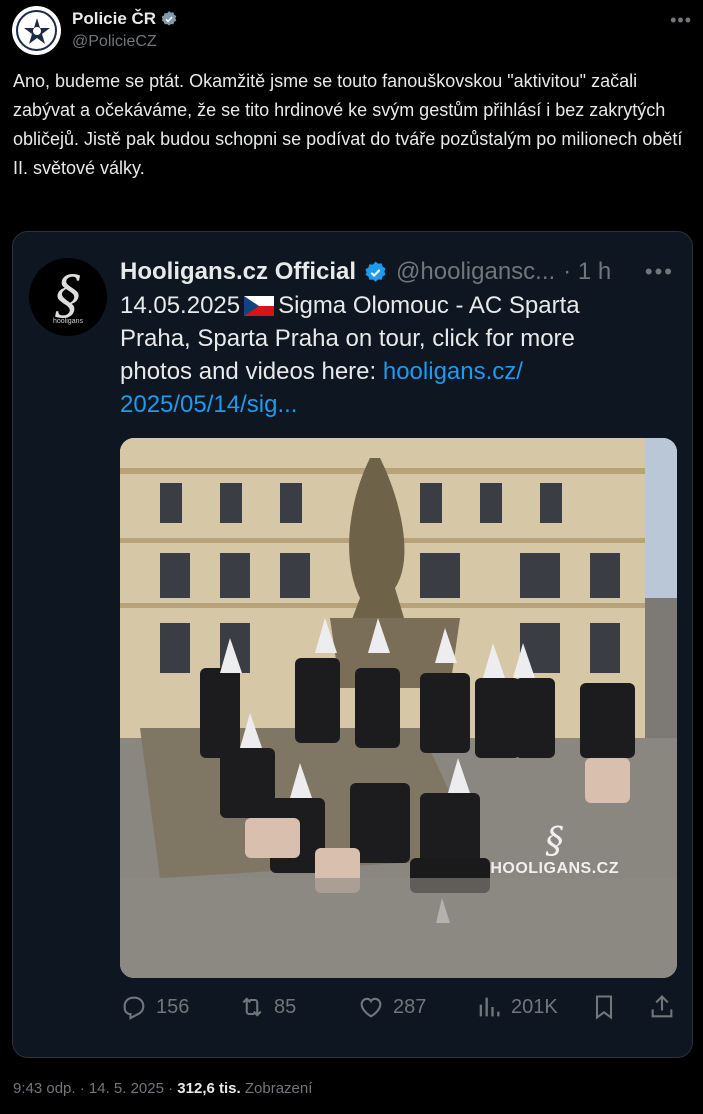 The width and height of the screenshot is (703, 1114). I want to click on author-name: Policie ČR, so click(125, 19).